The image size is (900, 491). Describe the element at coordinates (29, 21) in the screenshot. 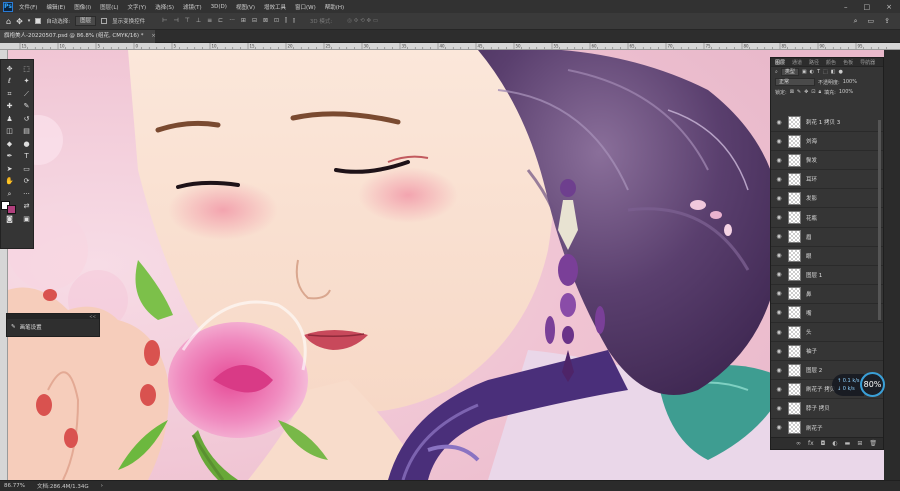

I see `chevron-down-icon: ▾` at that location.